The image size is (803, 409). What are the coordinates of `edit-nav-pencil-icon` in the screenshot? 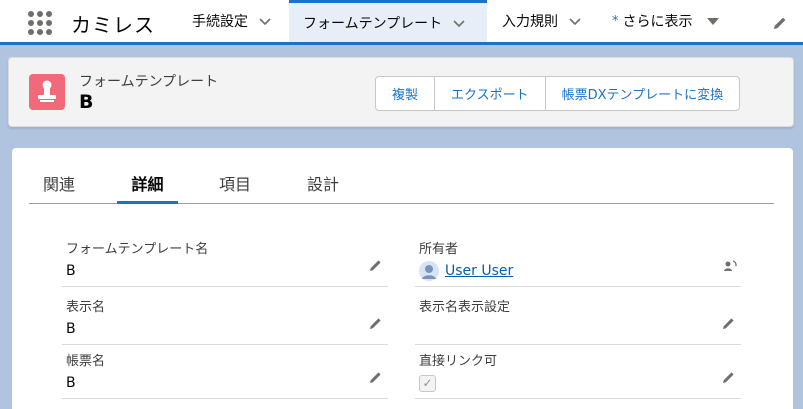 It's located at (780, 23).